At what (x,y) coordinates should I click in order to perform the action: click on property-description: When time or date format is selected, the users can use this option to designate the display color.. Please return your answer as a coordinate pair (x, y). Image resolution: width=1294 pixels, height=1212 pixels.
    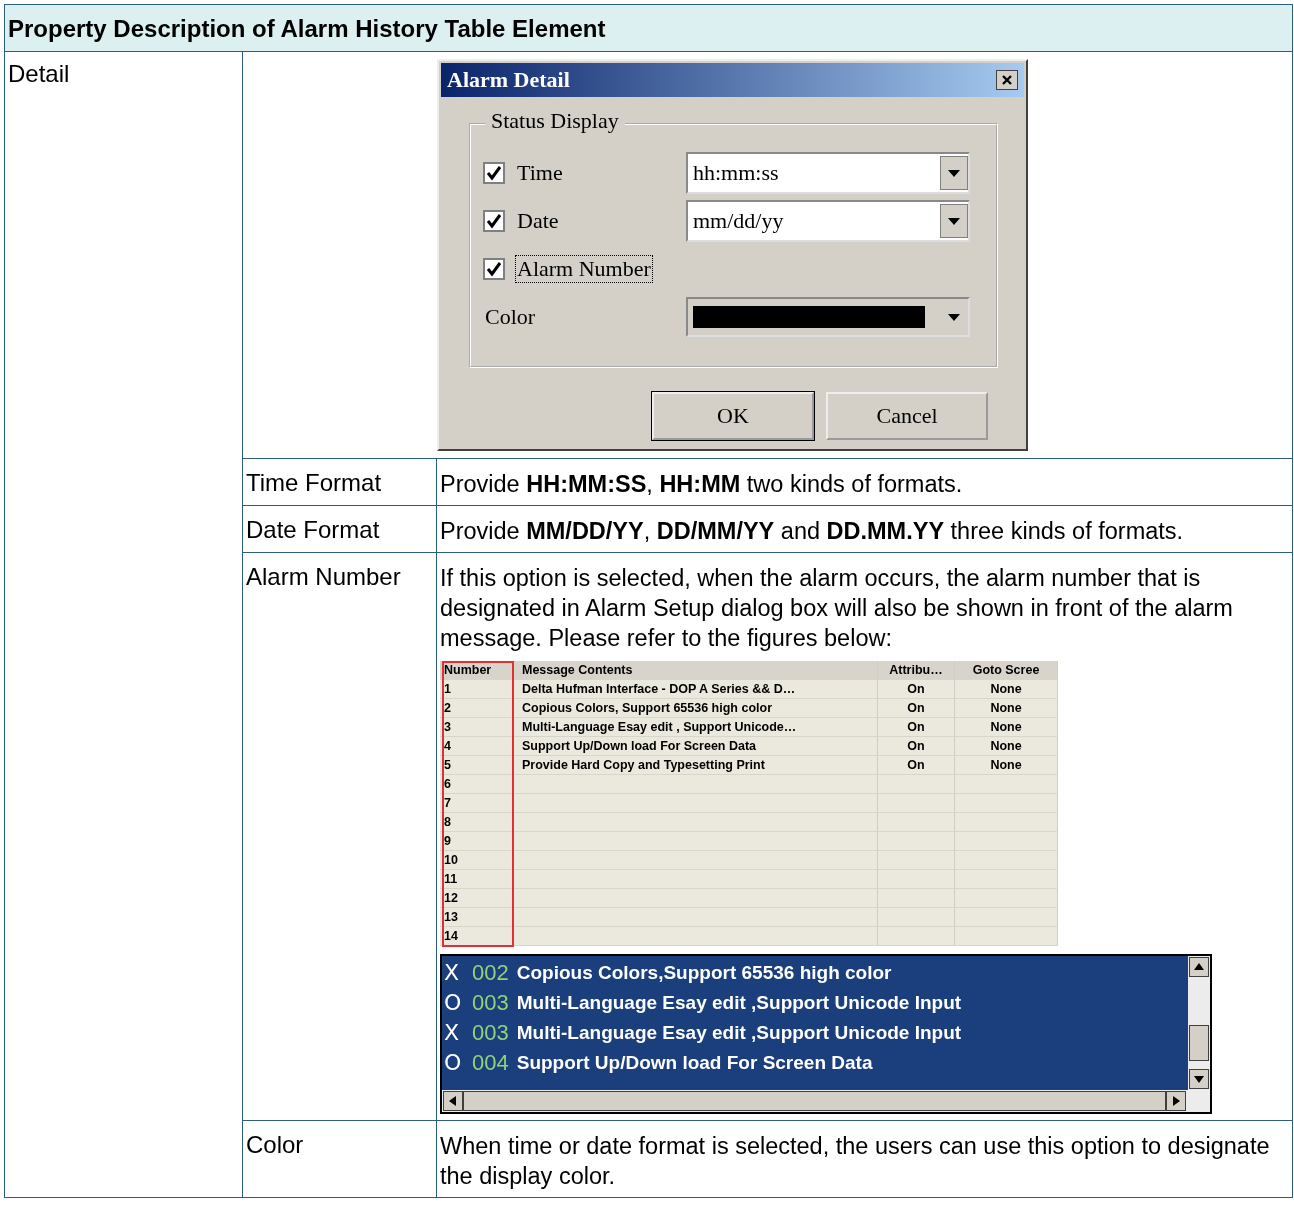
    Looking at the image, I should click on (855, 1161).